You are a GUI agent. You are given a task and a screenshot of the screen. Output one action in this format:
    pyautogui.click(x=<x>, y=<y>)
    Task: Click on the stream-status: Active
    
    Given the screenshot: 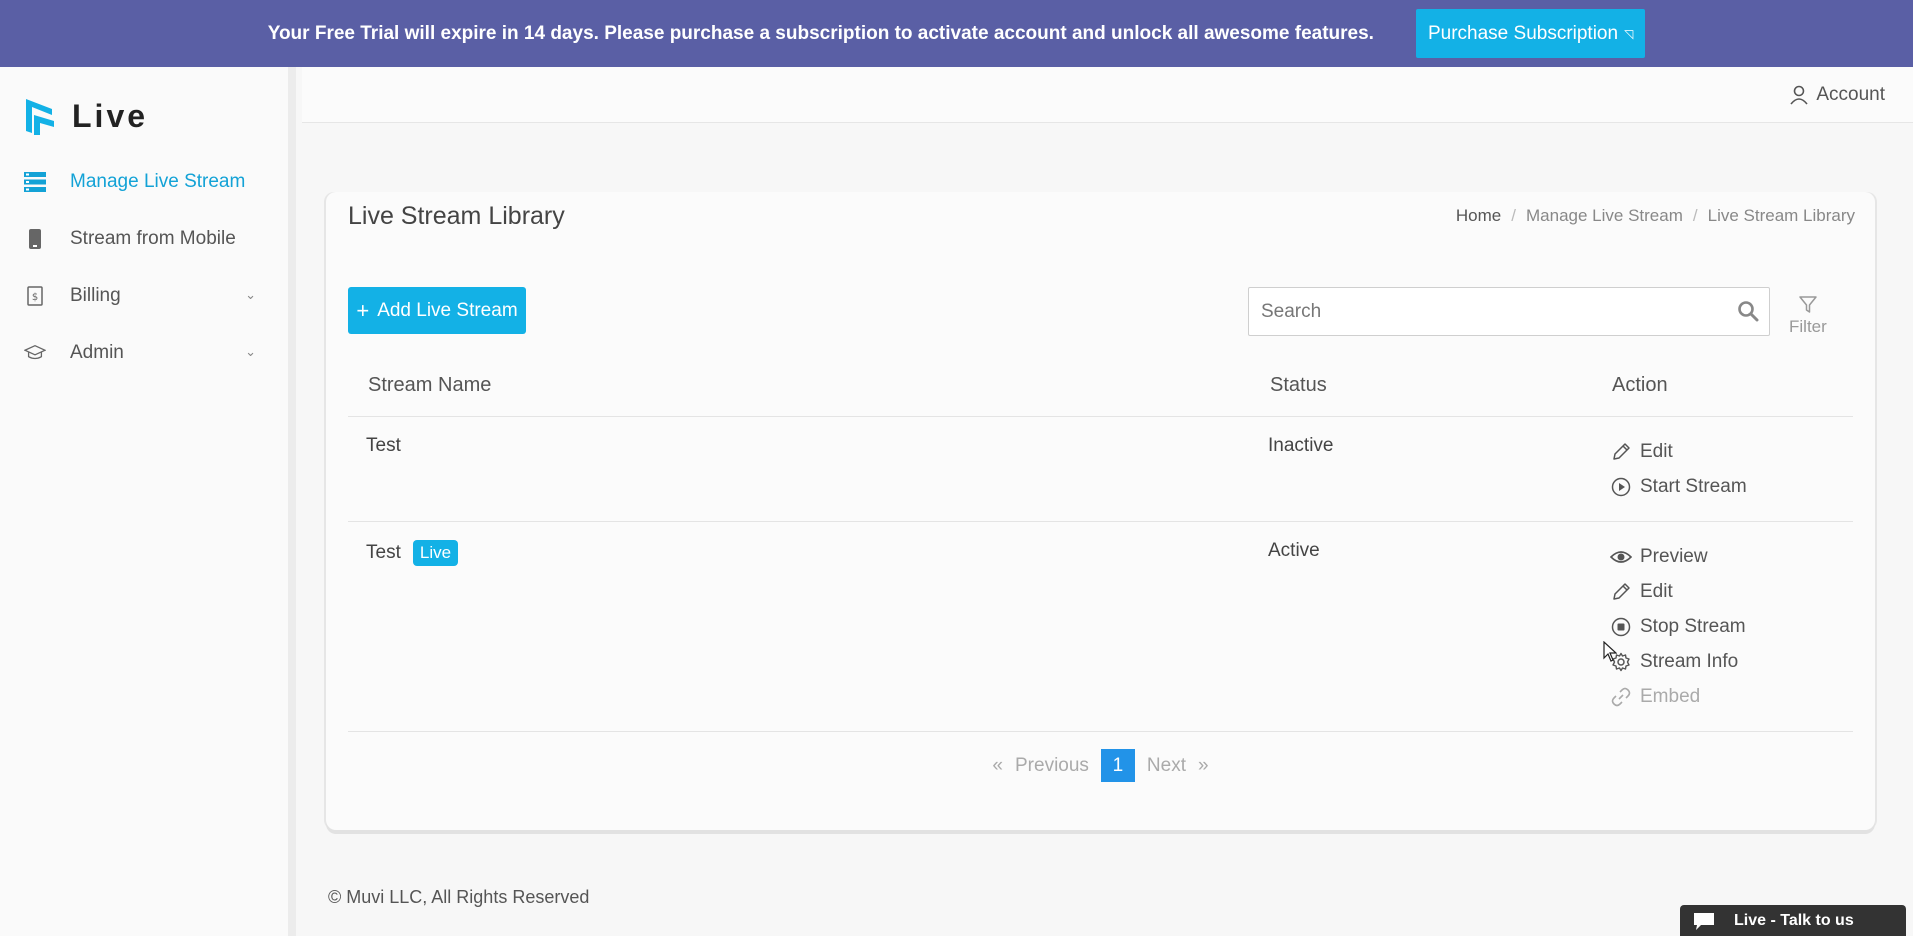 What is the action you would take?
    pyautogui.click(x=1294, y=550)
    